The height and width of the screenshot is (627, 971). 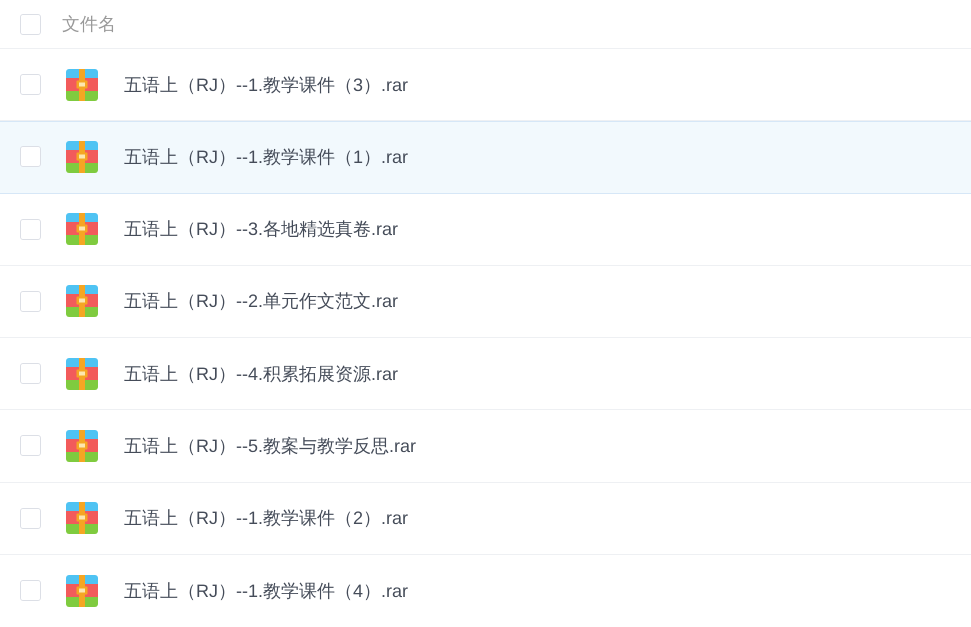 I want to click on file-name: 五语上（RJ）--5.教案与教学反思.rar, so click(x=270, y=445).